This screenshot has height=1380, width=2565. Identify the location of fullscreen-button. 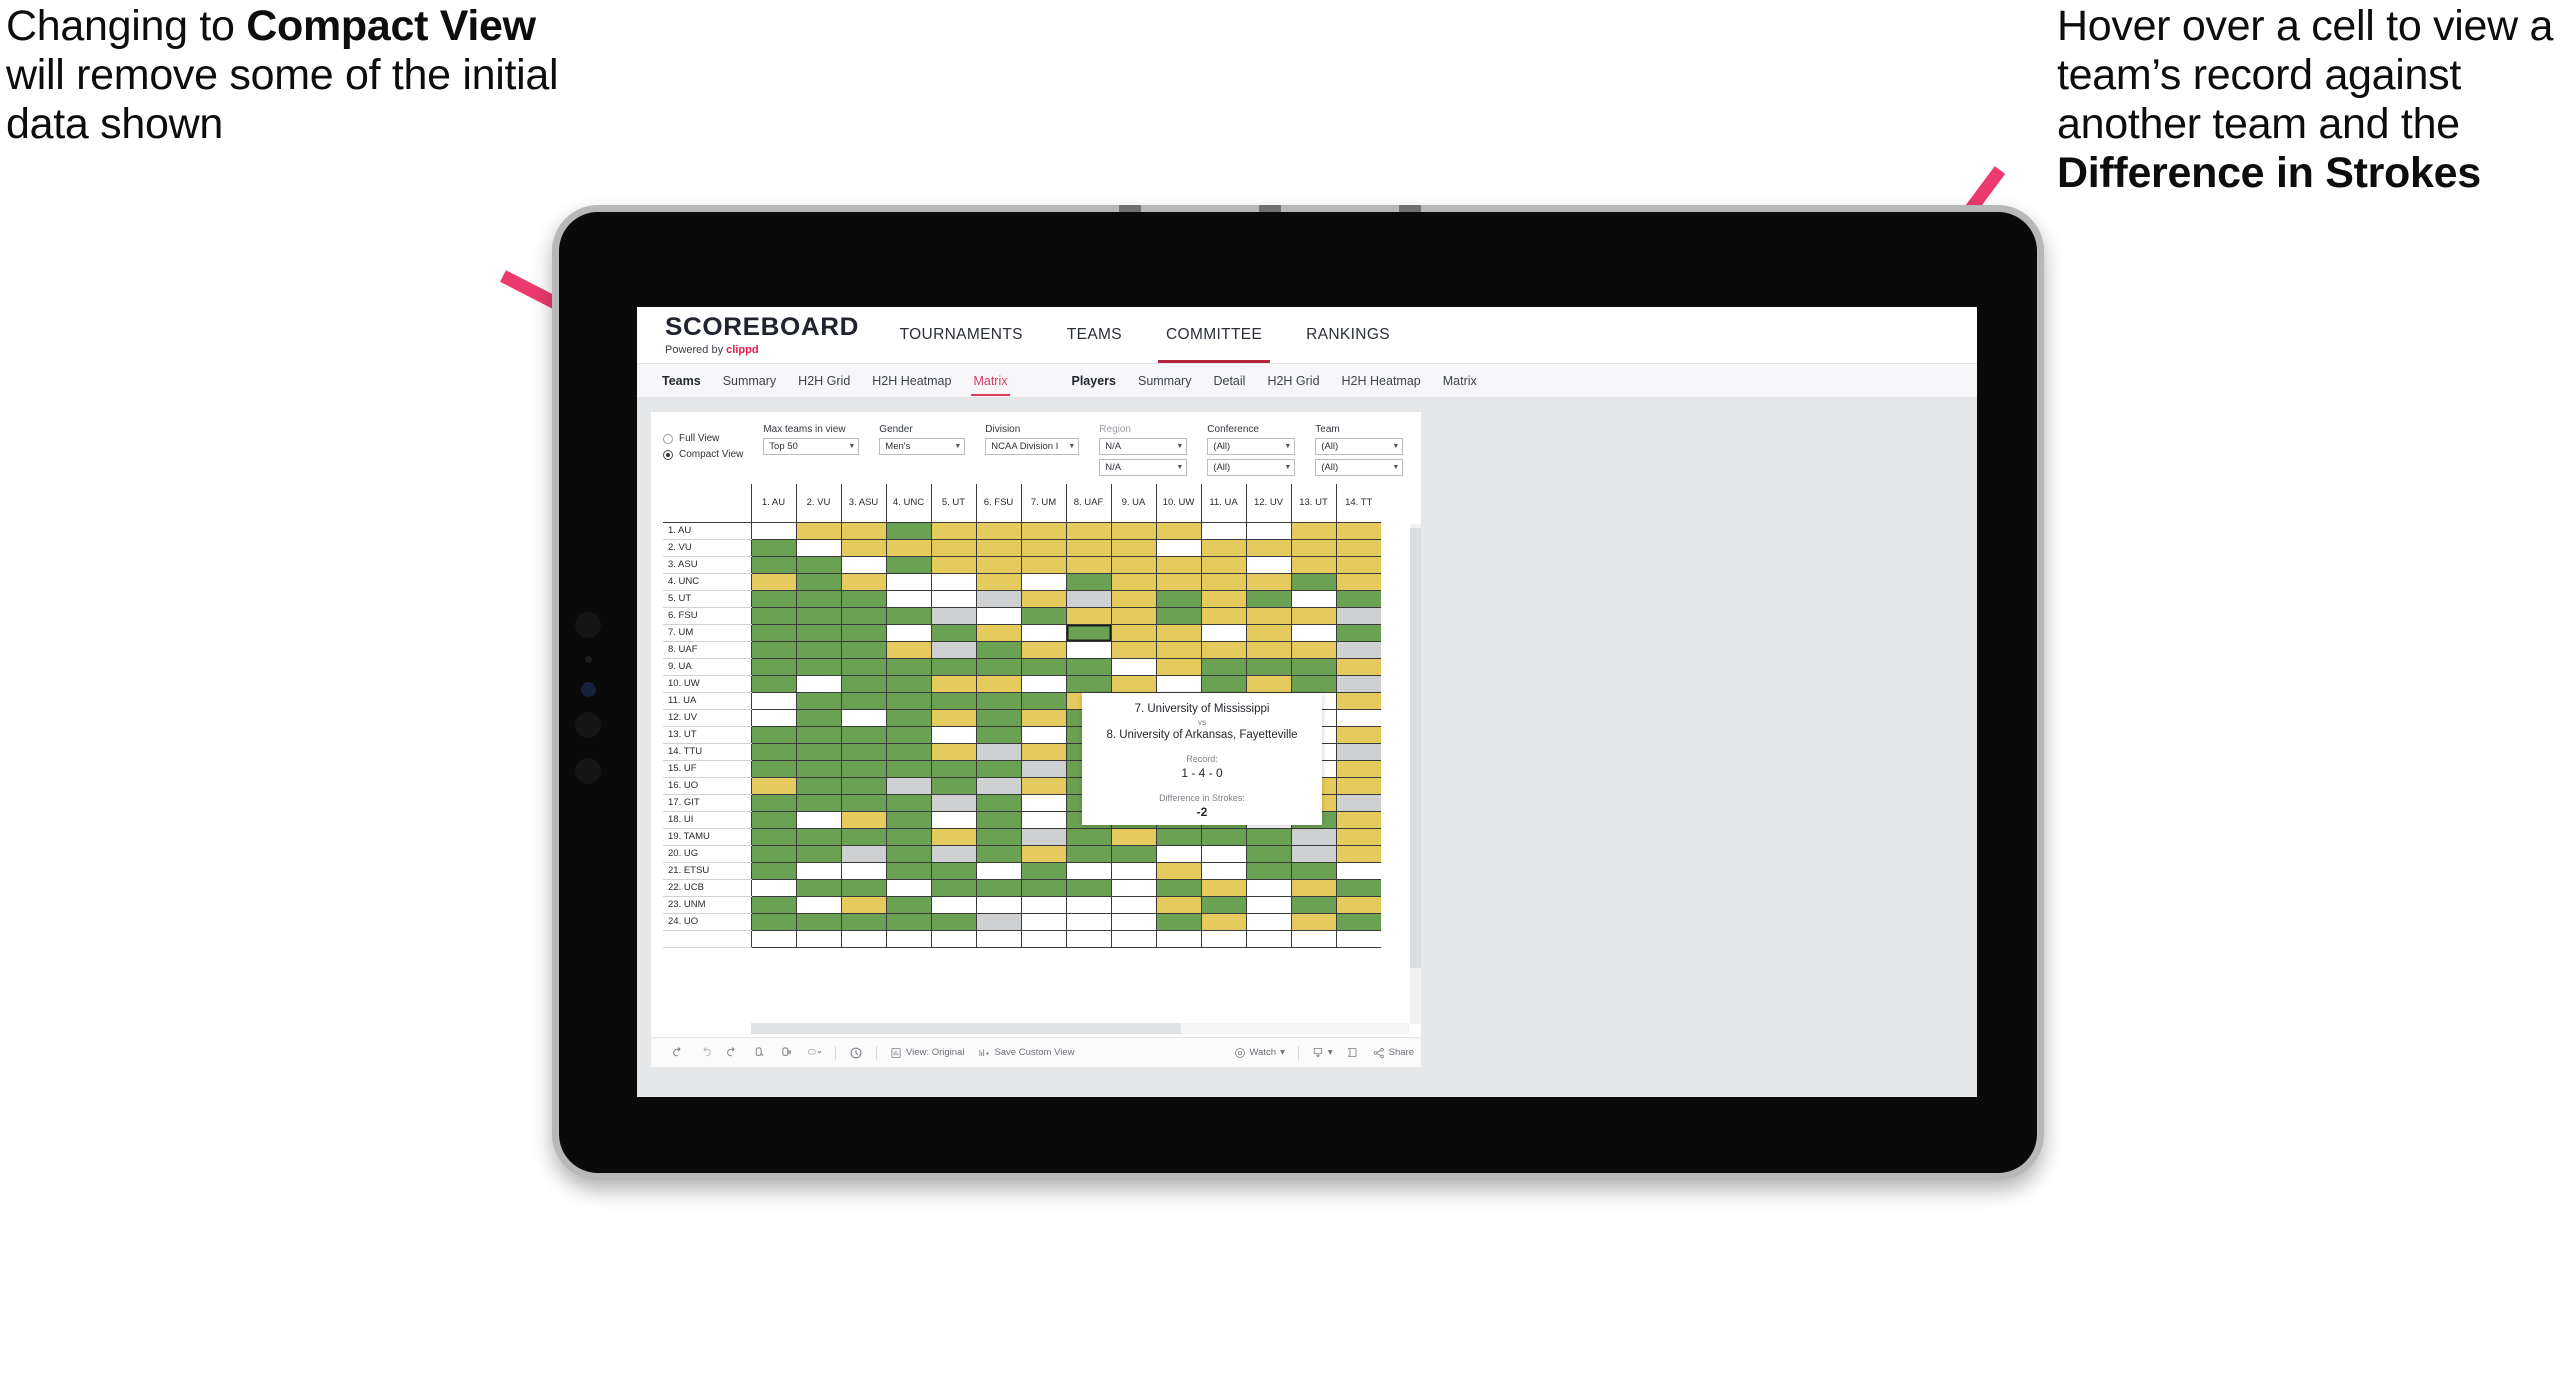
(1353, 1052).